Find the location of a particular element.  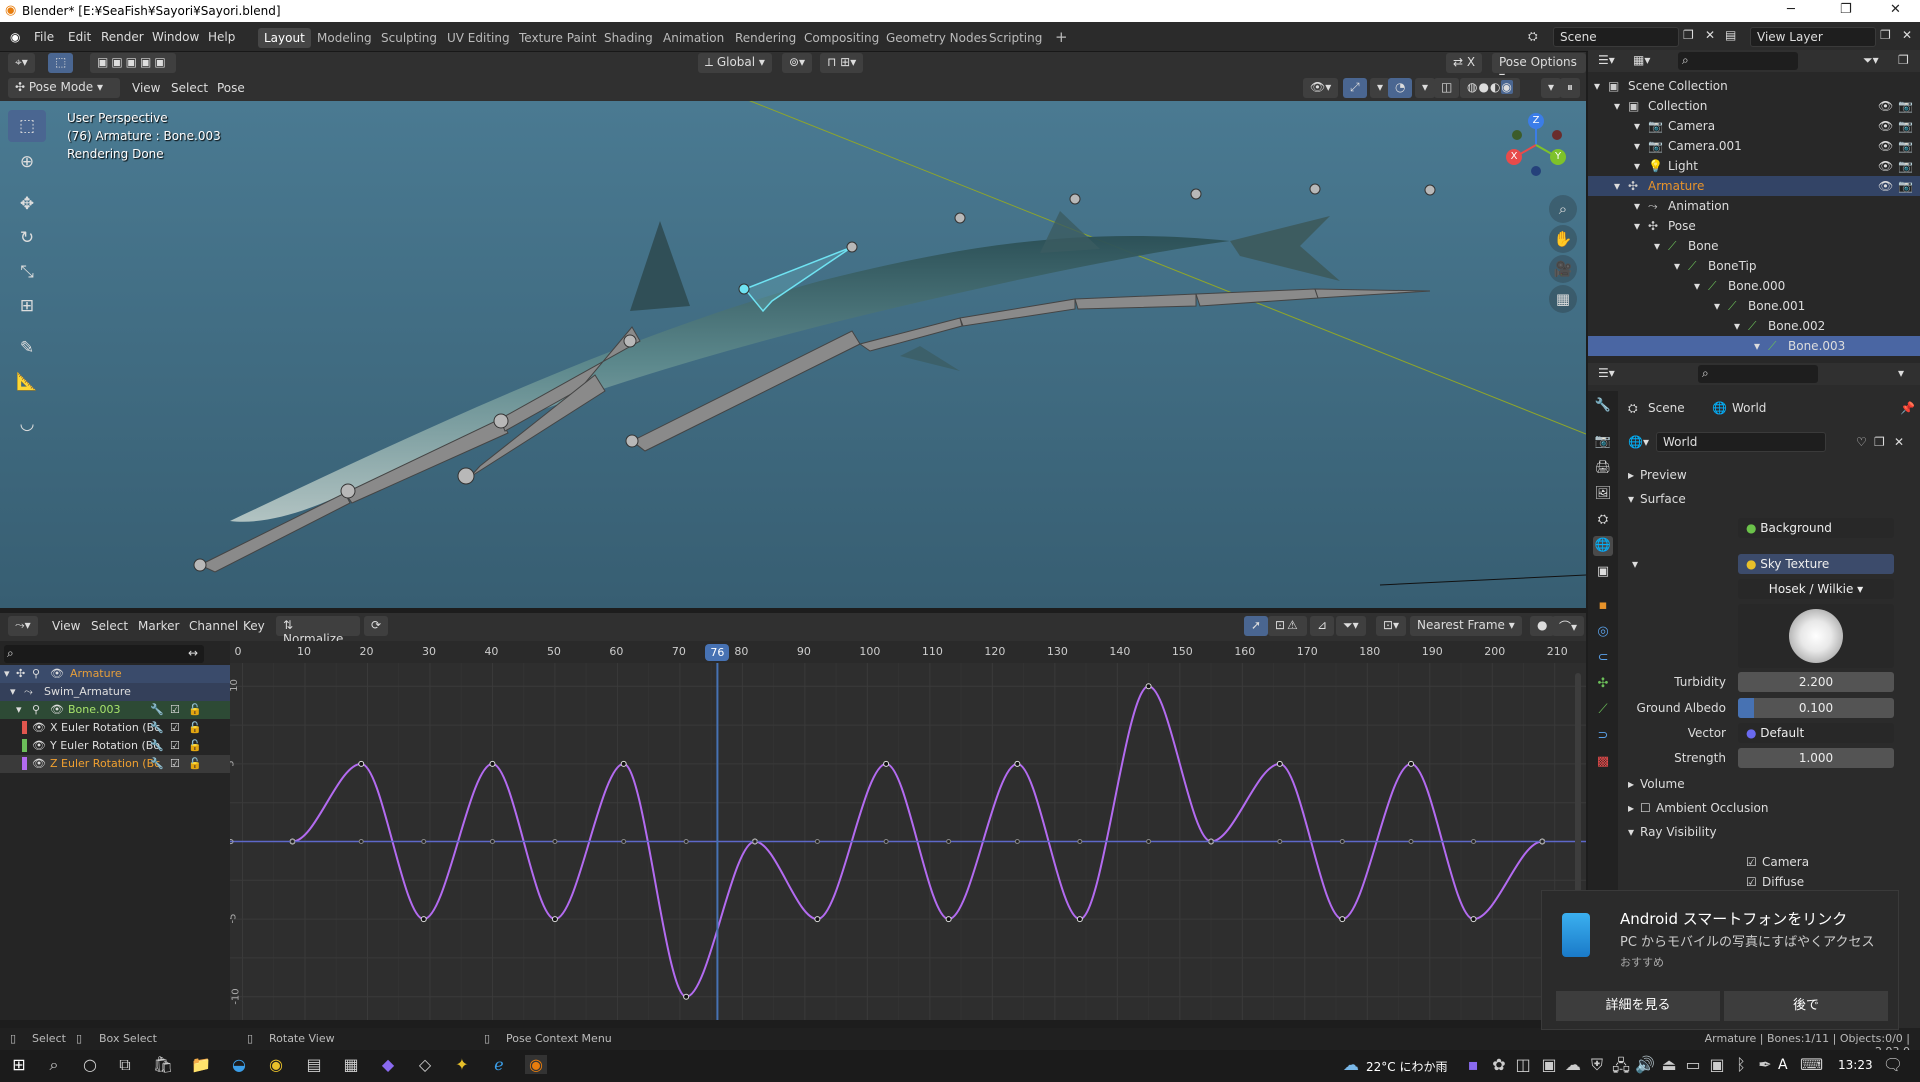

toast-later-button: 後で is located at coordinates (1806, 1006).